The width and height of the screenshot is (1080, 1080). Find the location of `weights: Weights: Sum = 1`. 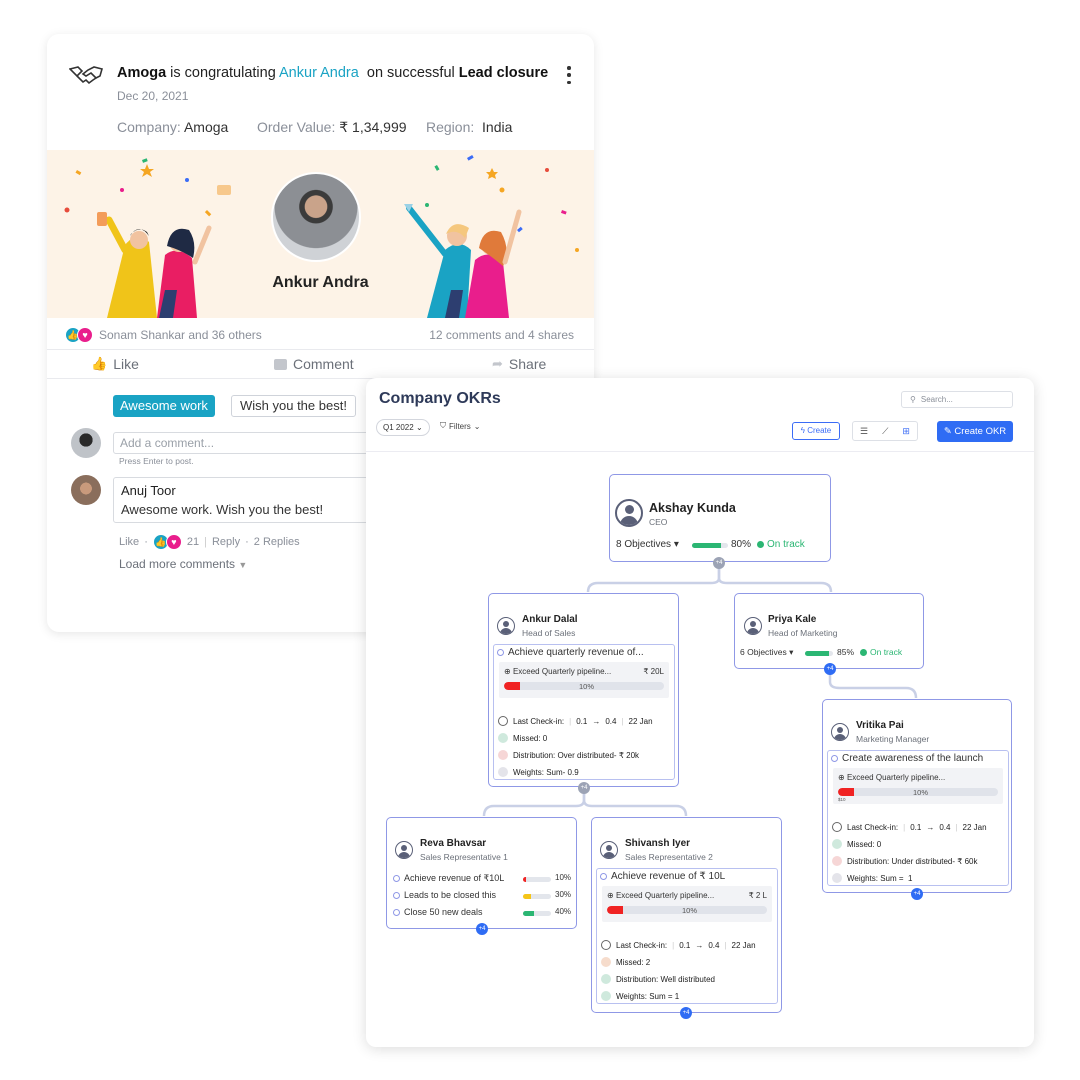

weights: Weights: Sum = 1 is located at coordinates (872, 878).